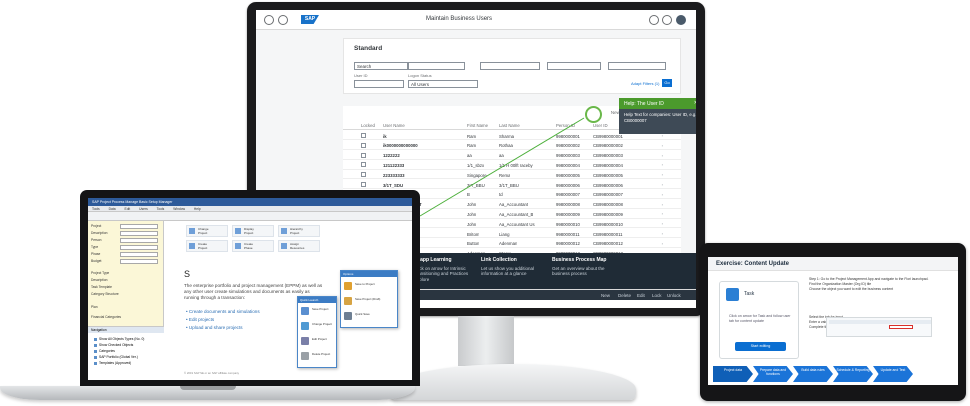 The image size is (970, 406). I want to click on process-step: Project data, so click(733, 374).